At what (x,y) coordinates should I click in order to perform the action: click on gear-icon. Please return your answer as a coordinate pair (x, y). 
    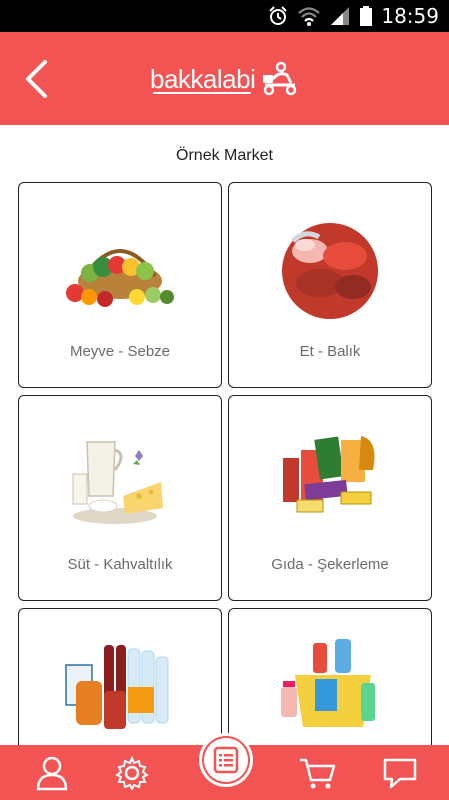
    Looking at the image, I should click on (132, 772).